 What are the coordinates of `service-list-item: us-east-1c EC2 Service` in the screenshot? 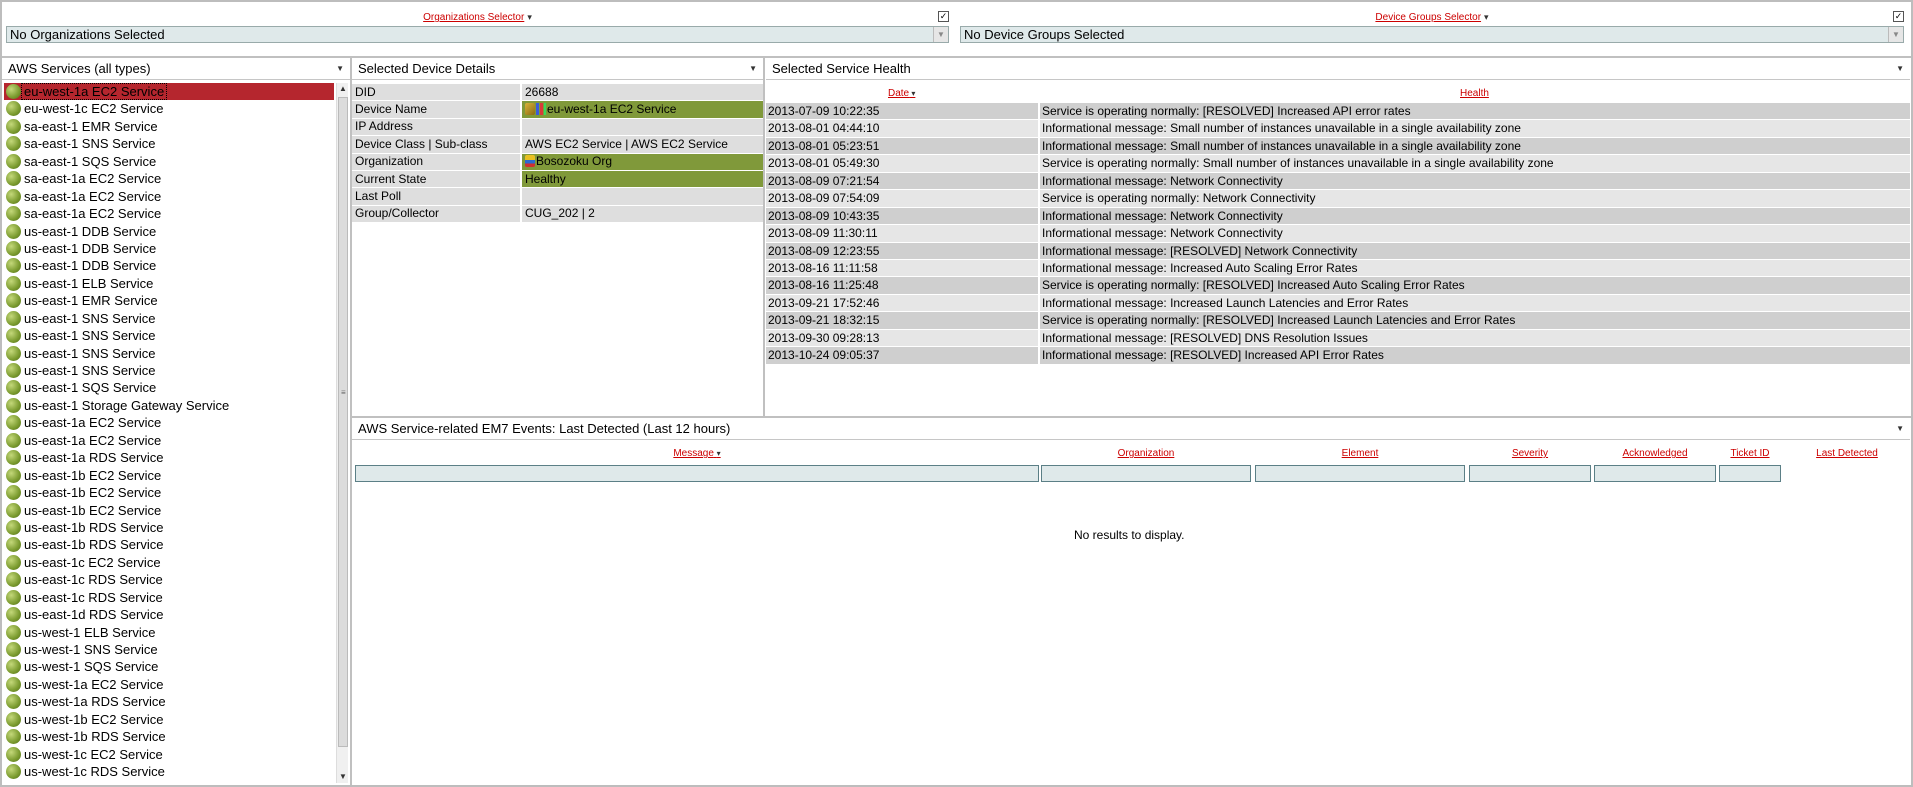 It's located at (169, 562).